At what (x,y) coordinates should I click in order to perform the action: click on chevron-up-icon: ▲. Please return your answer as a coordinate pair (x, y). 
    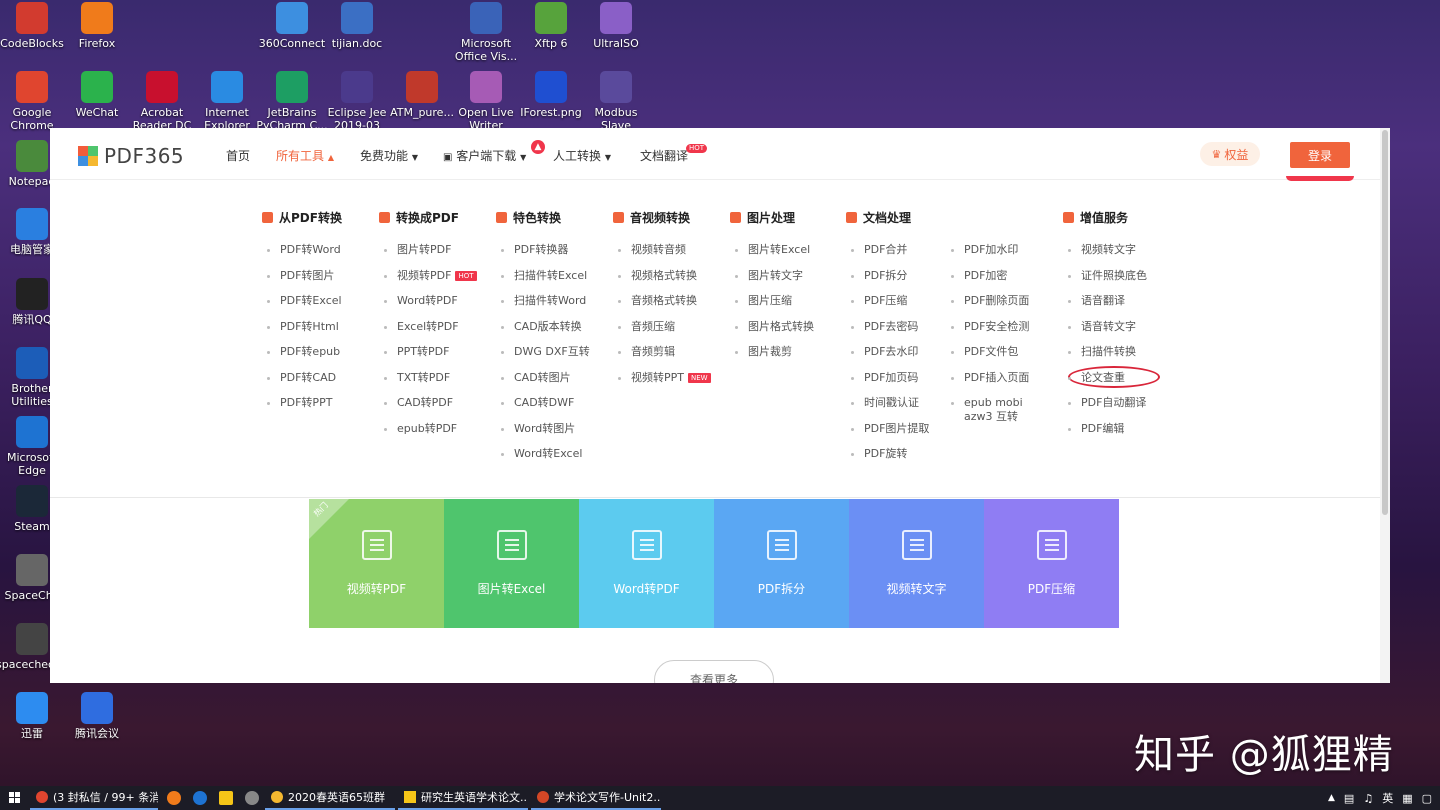
    Looking at the image, I should click on (1331, 798).